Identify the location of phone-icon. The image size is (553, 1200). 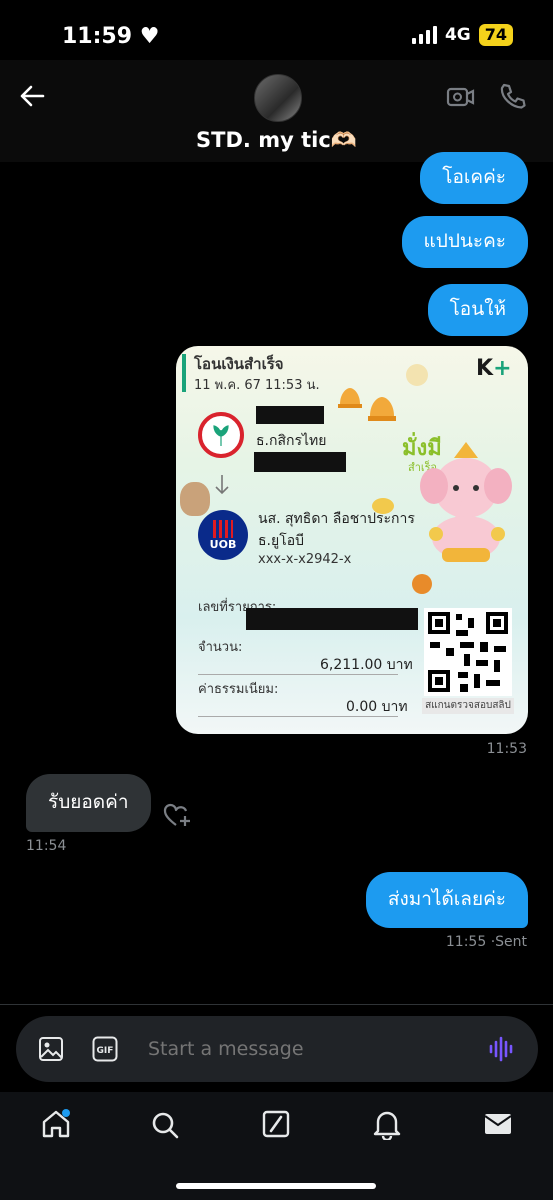
(512, 96).